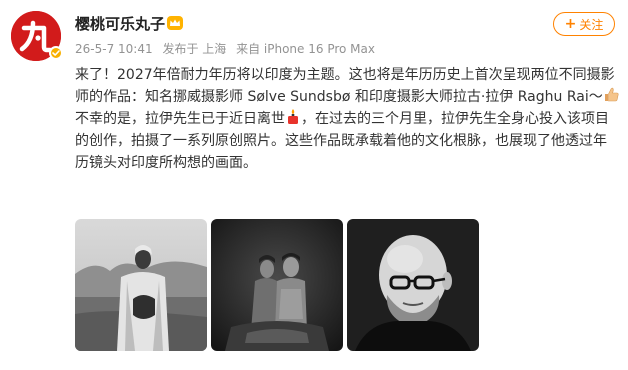 The image size is (628, 370). What do you see at coordinates (180, 119) in the screenshot?
I see `post-text-2a: 不幸的是，拉伊先生已于近日离世` at bounding box center [180, 119].